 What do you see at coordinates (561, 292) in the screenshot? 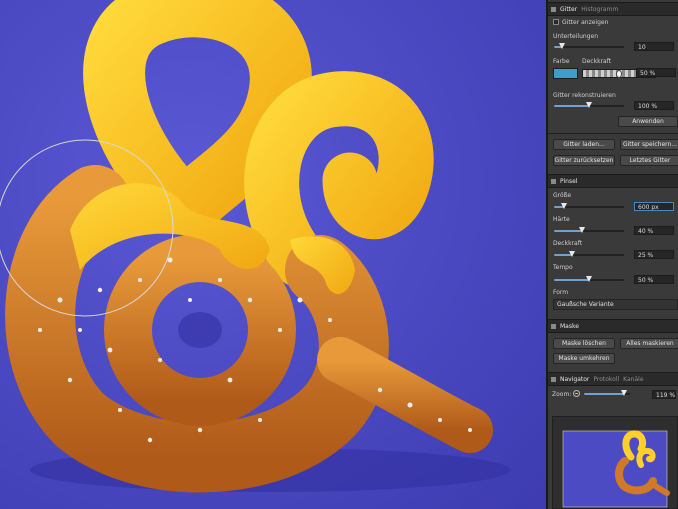
I see `form-label: Form` at bounding box center [561, 292].